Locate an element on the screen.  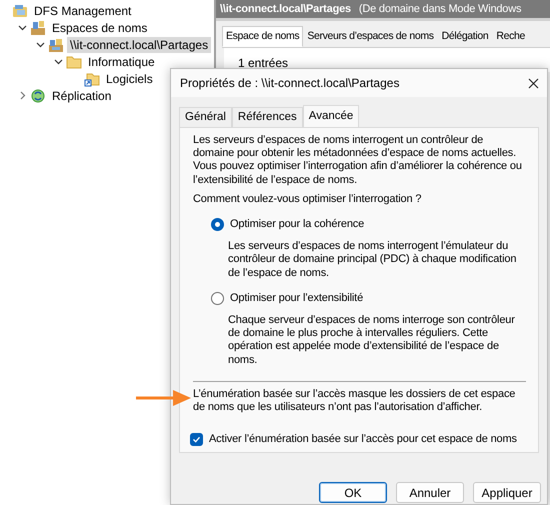
dialog-button: Appliquer is located at coordinates (507, 492).